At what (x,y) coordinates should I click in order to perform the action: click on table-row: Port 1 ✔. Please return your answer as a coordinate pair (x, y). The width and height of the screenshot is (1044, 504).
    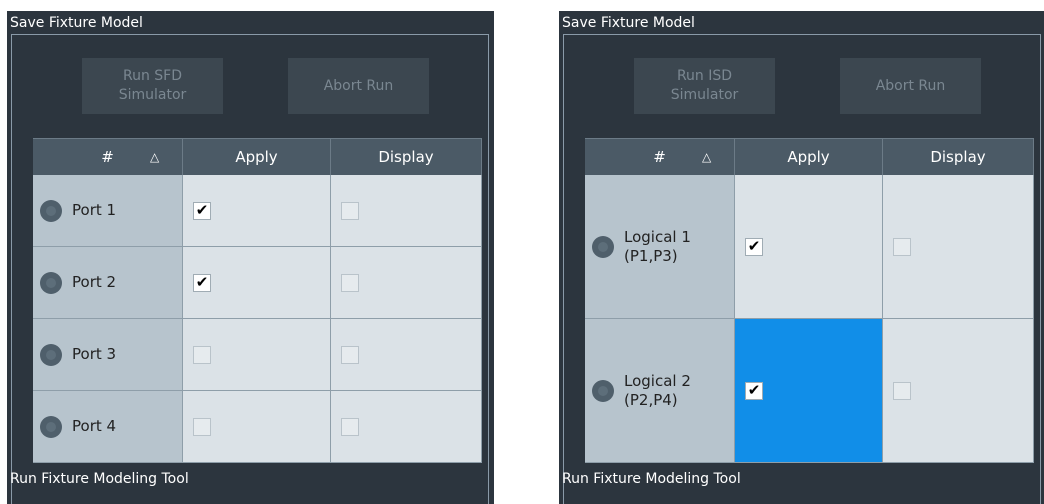
    Looking at the image, I should click on (257, 211).